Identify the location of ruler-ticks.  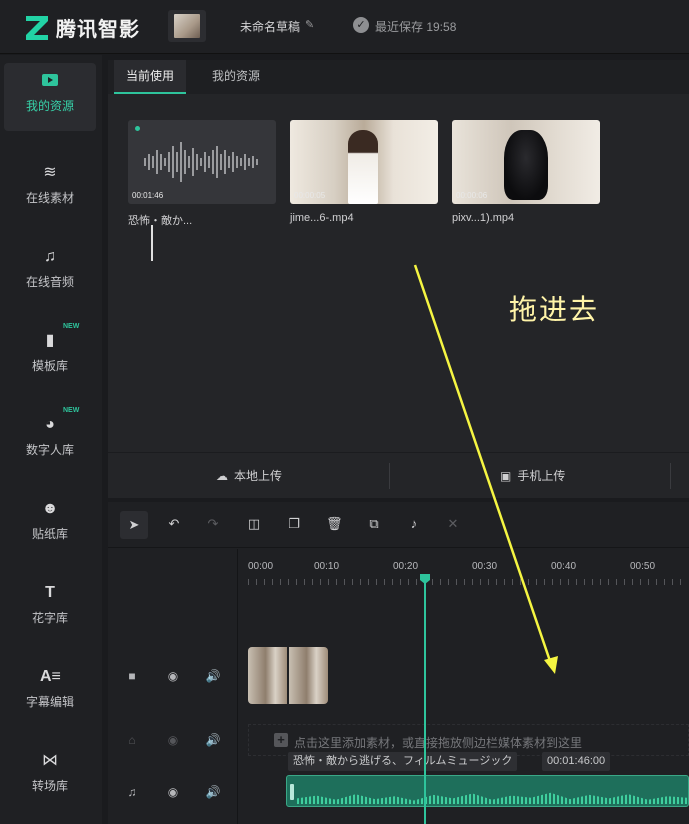
(468, 582).